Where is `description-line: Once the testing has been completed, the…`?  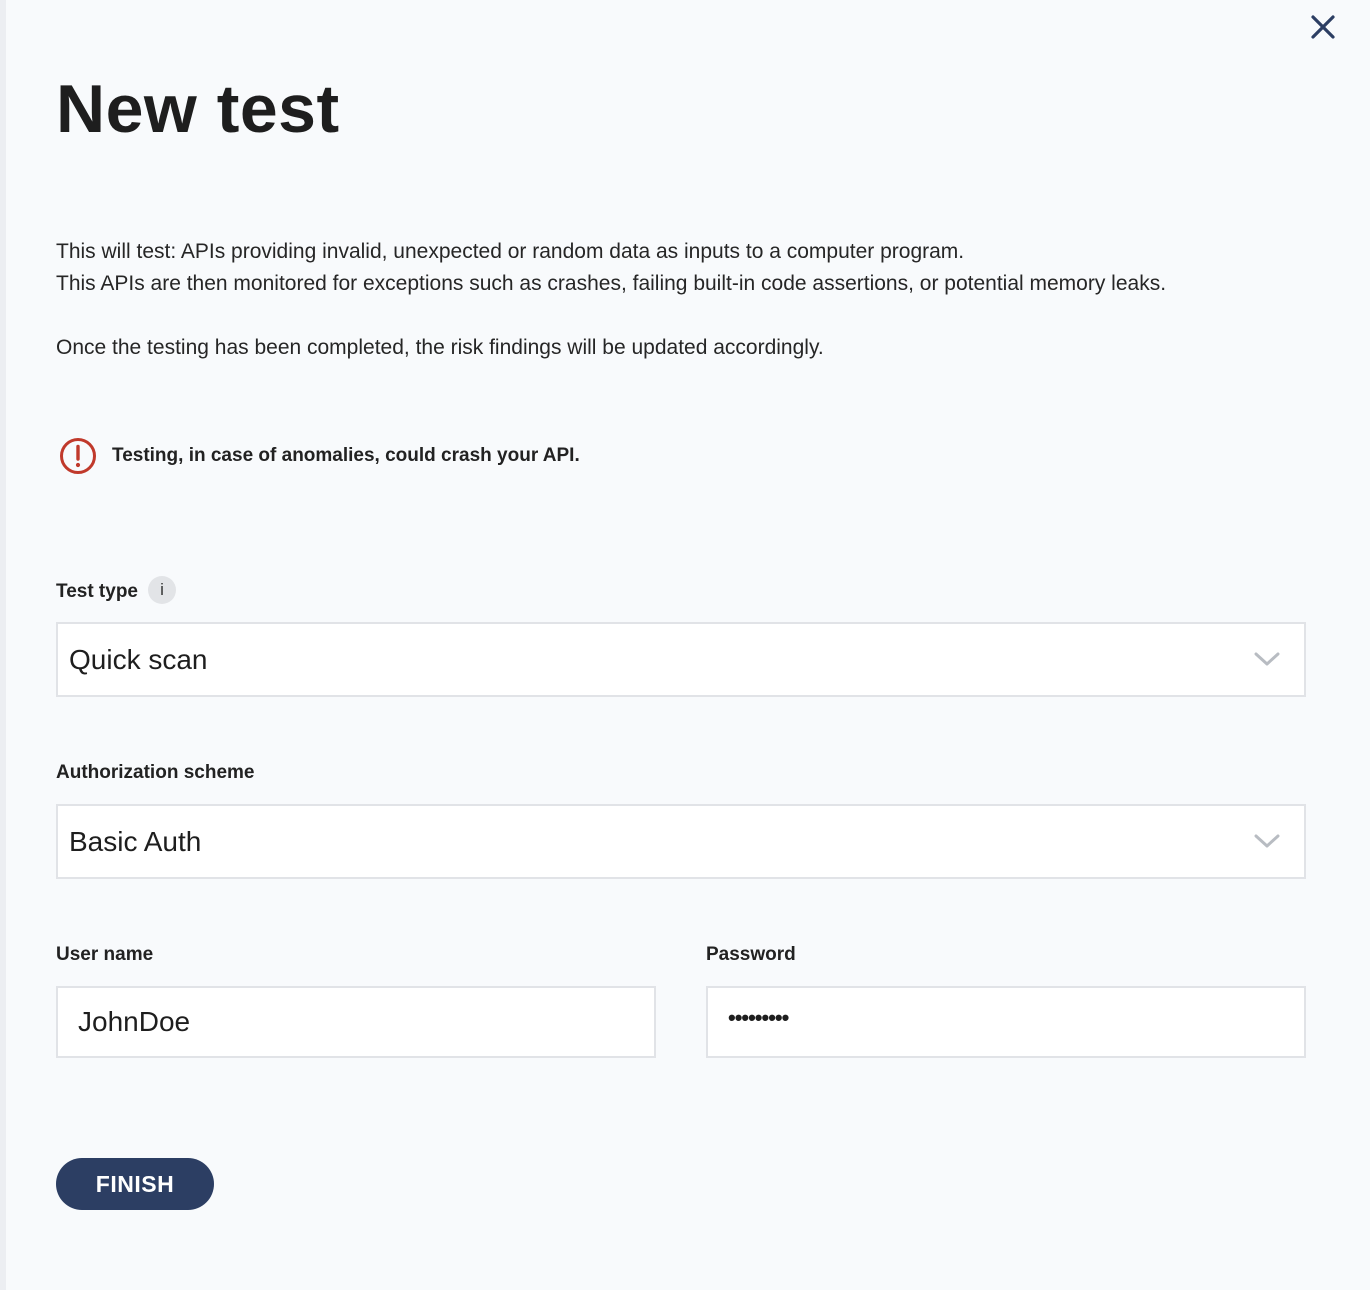
description-line: Once the testing has been completed, the… is located at coordinates (440, 347).